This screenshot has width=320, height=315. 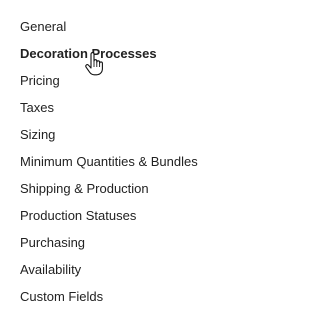 What do you see at coordinates (38, 134) in the screenshot?
I see `nav-item-label: Sizing` at bounding box center [38, 134].